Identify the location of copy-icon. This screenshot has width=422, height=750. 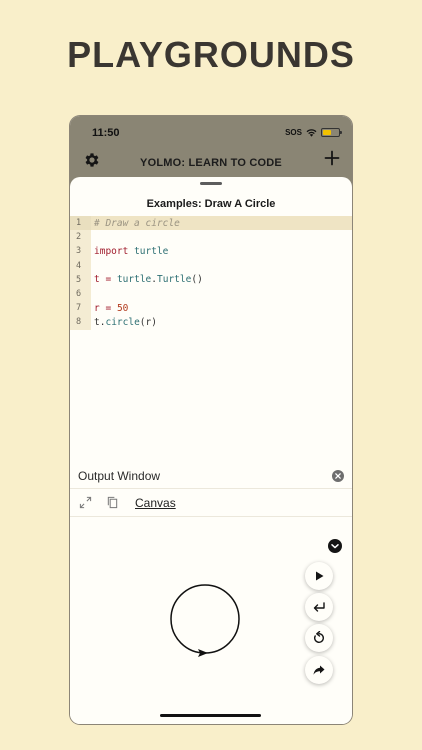
(112, 502).